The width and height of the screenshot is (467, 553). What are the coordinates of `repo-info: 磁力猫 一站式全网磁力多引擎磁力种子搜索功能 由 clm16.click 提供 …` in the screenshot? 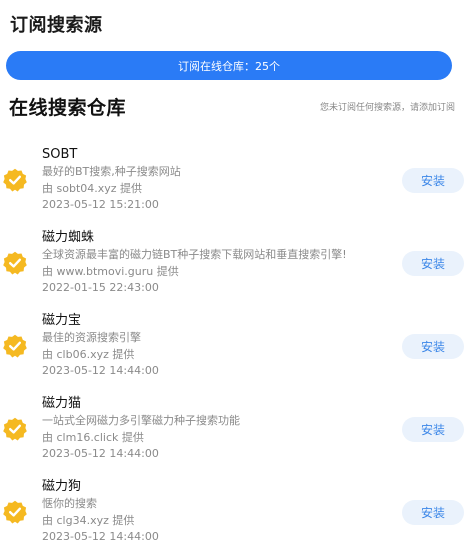 It's located at (212, 429).